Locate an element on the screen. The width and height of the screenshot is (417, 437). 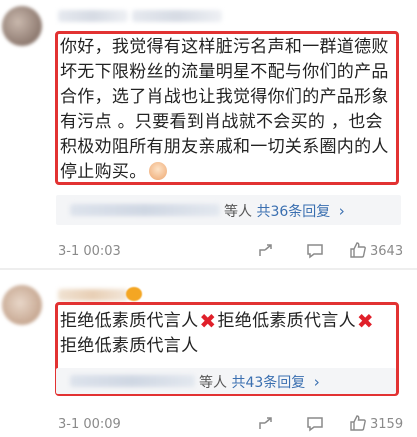
comment-line: 拒绝低素质代言人✖拒绝低素质代言人✖ is located at coordinates (229, 321).